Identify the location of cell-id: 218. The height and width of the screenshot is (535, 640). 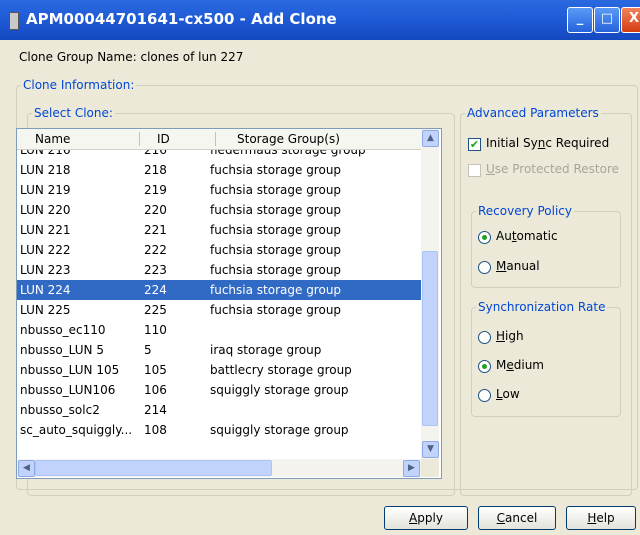
(155, 170).